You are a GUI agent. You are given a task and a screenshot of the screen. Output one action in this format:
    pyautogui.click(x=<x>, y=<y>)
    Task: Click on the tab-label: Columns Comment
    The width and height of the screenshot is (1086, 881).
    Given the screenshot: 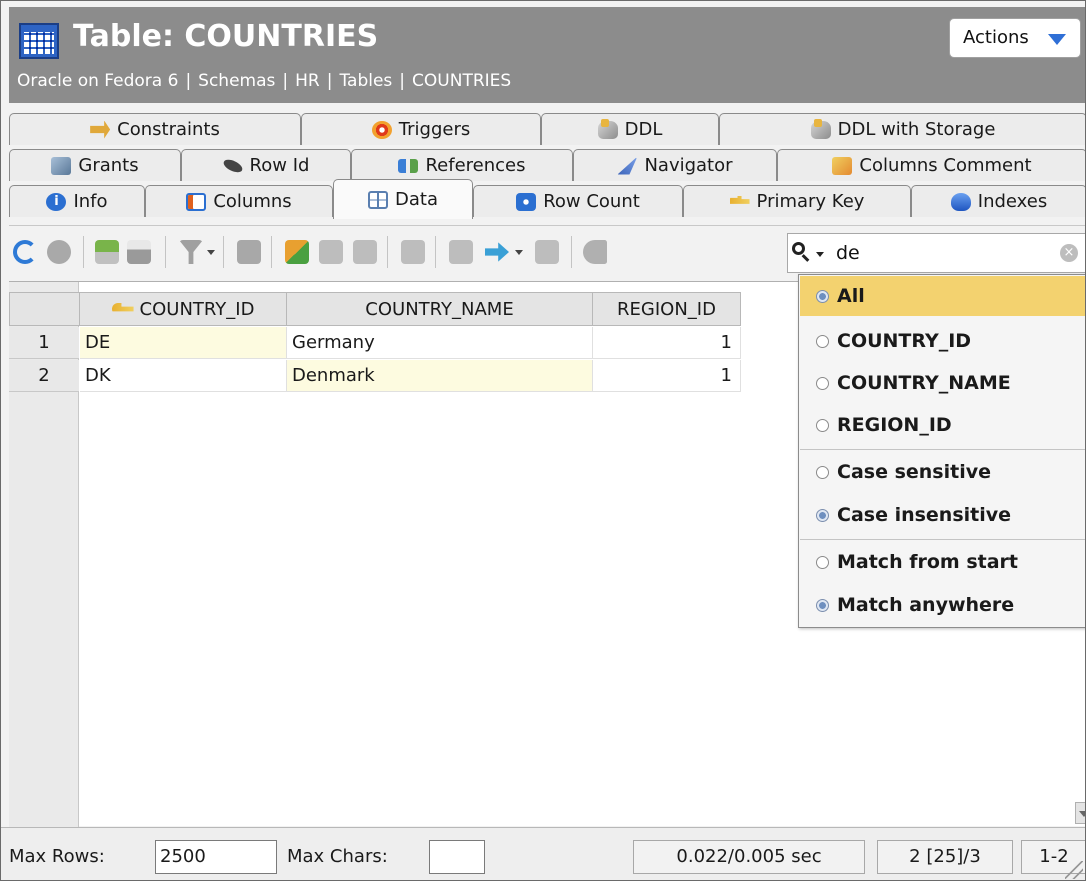 What is the action you would take?
    pyautogui.click(x=945, y=165)
    